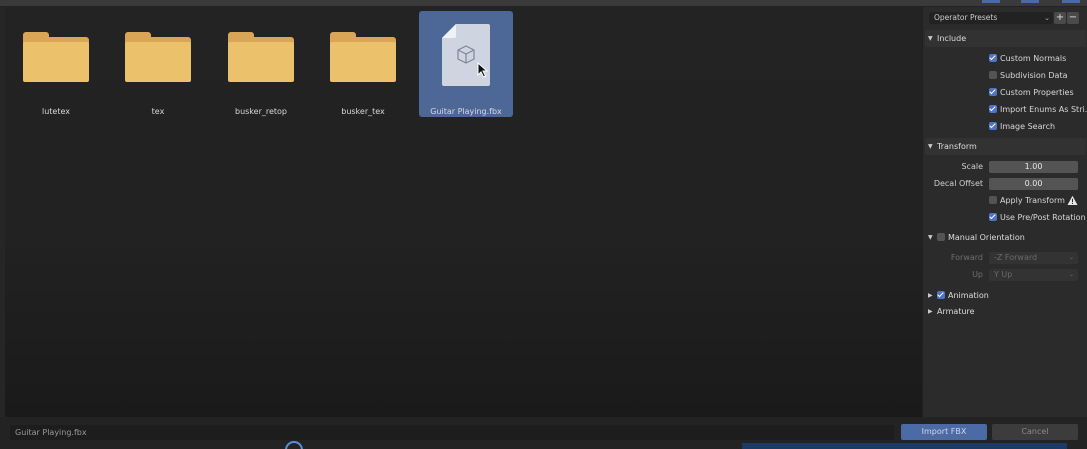 The width and height of the screenshot is (1087, 449). I want to click on use-prepost-rotation-checkbox: Use Pre/Post Rotation, so click(1037, 218).